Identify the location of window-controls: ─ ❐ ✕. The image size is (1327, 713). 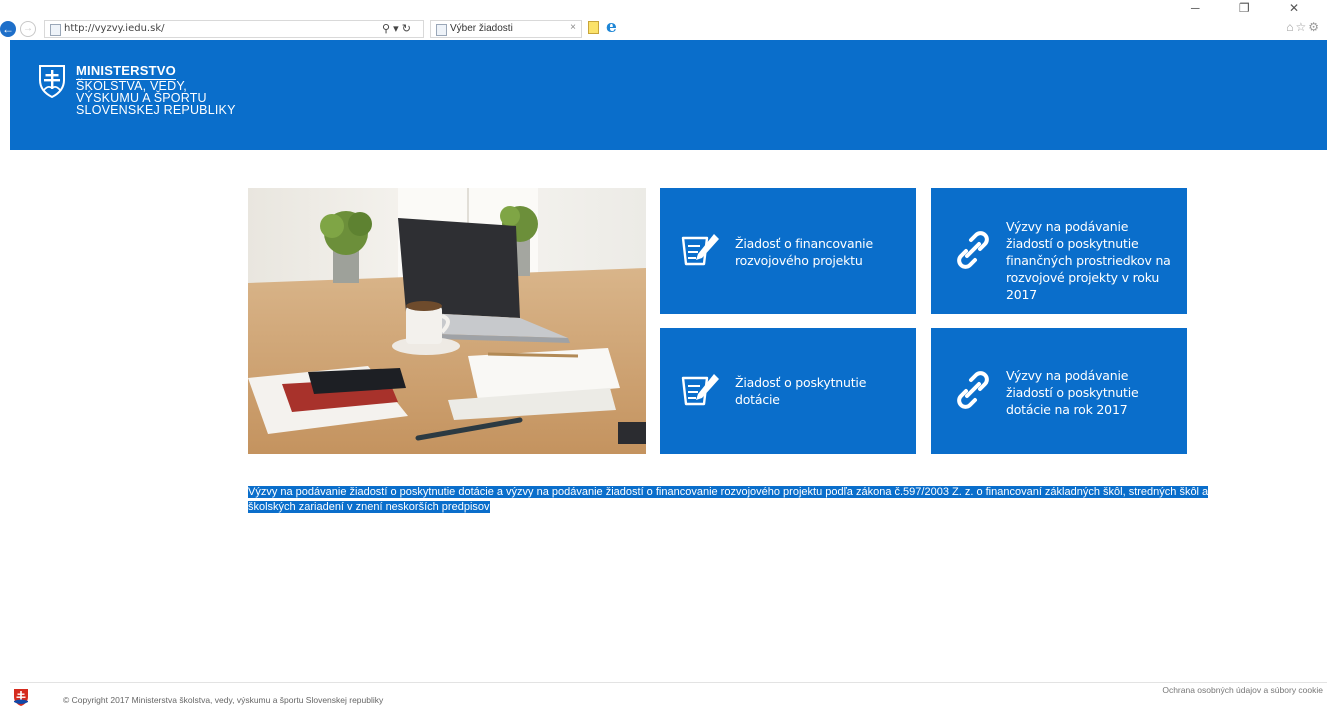
(1254, 8).